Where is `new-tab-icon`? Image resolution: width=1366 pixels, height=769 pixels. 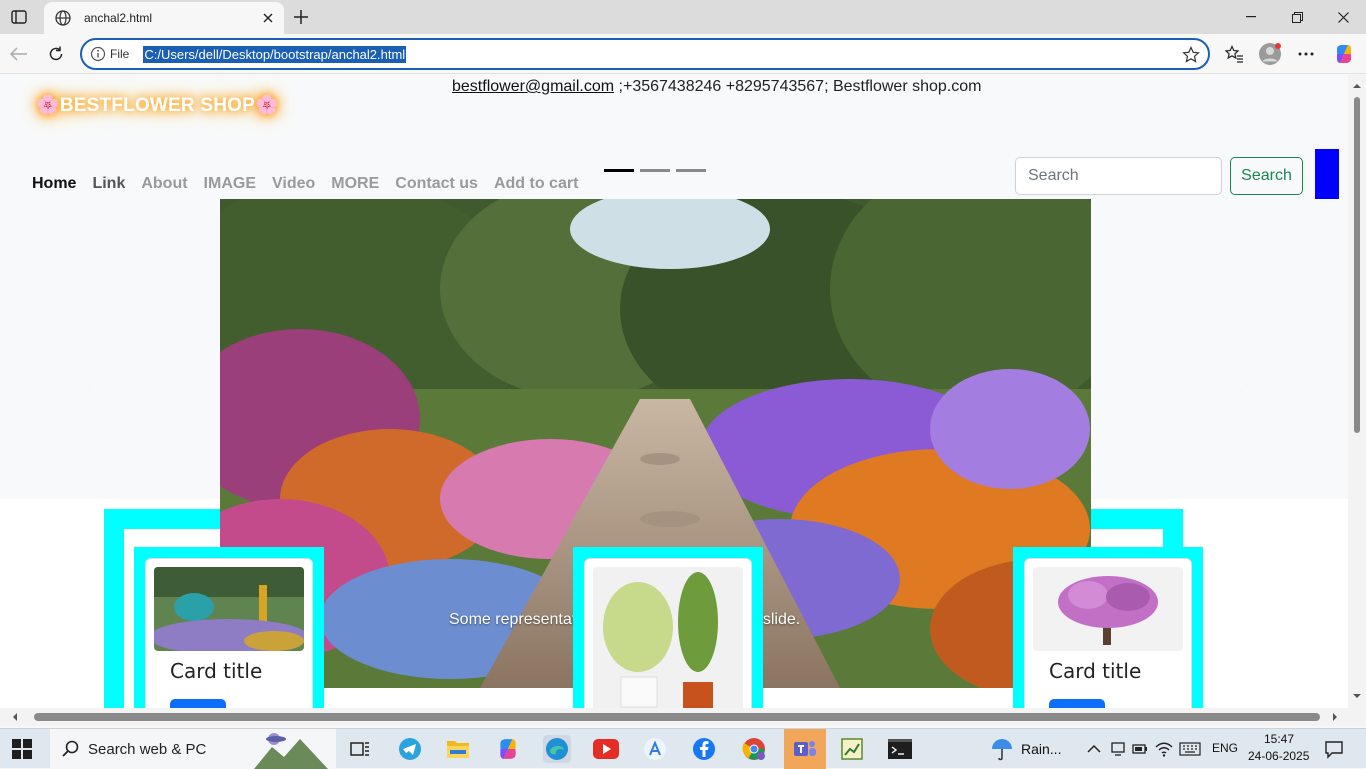 new-tab-icon is located at coordinates (301, 17).